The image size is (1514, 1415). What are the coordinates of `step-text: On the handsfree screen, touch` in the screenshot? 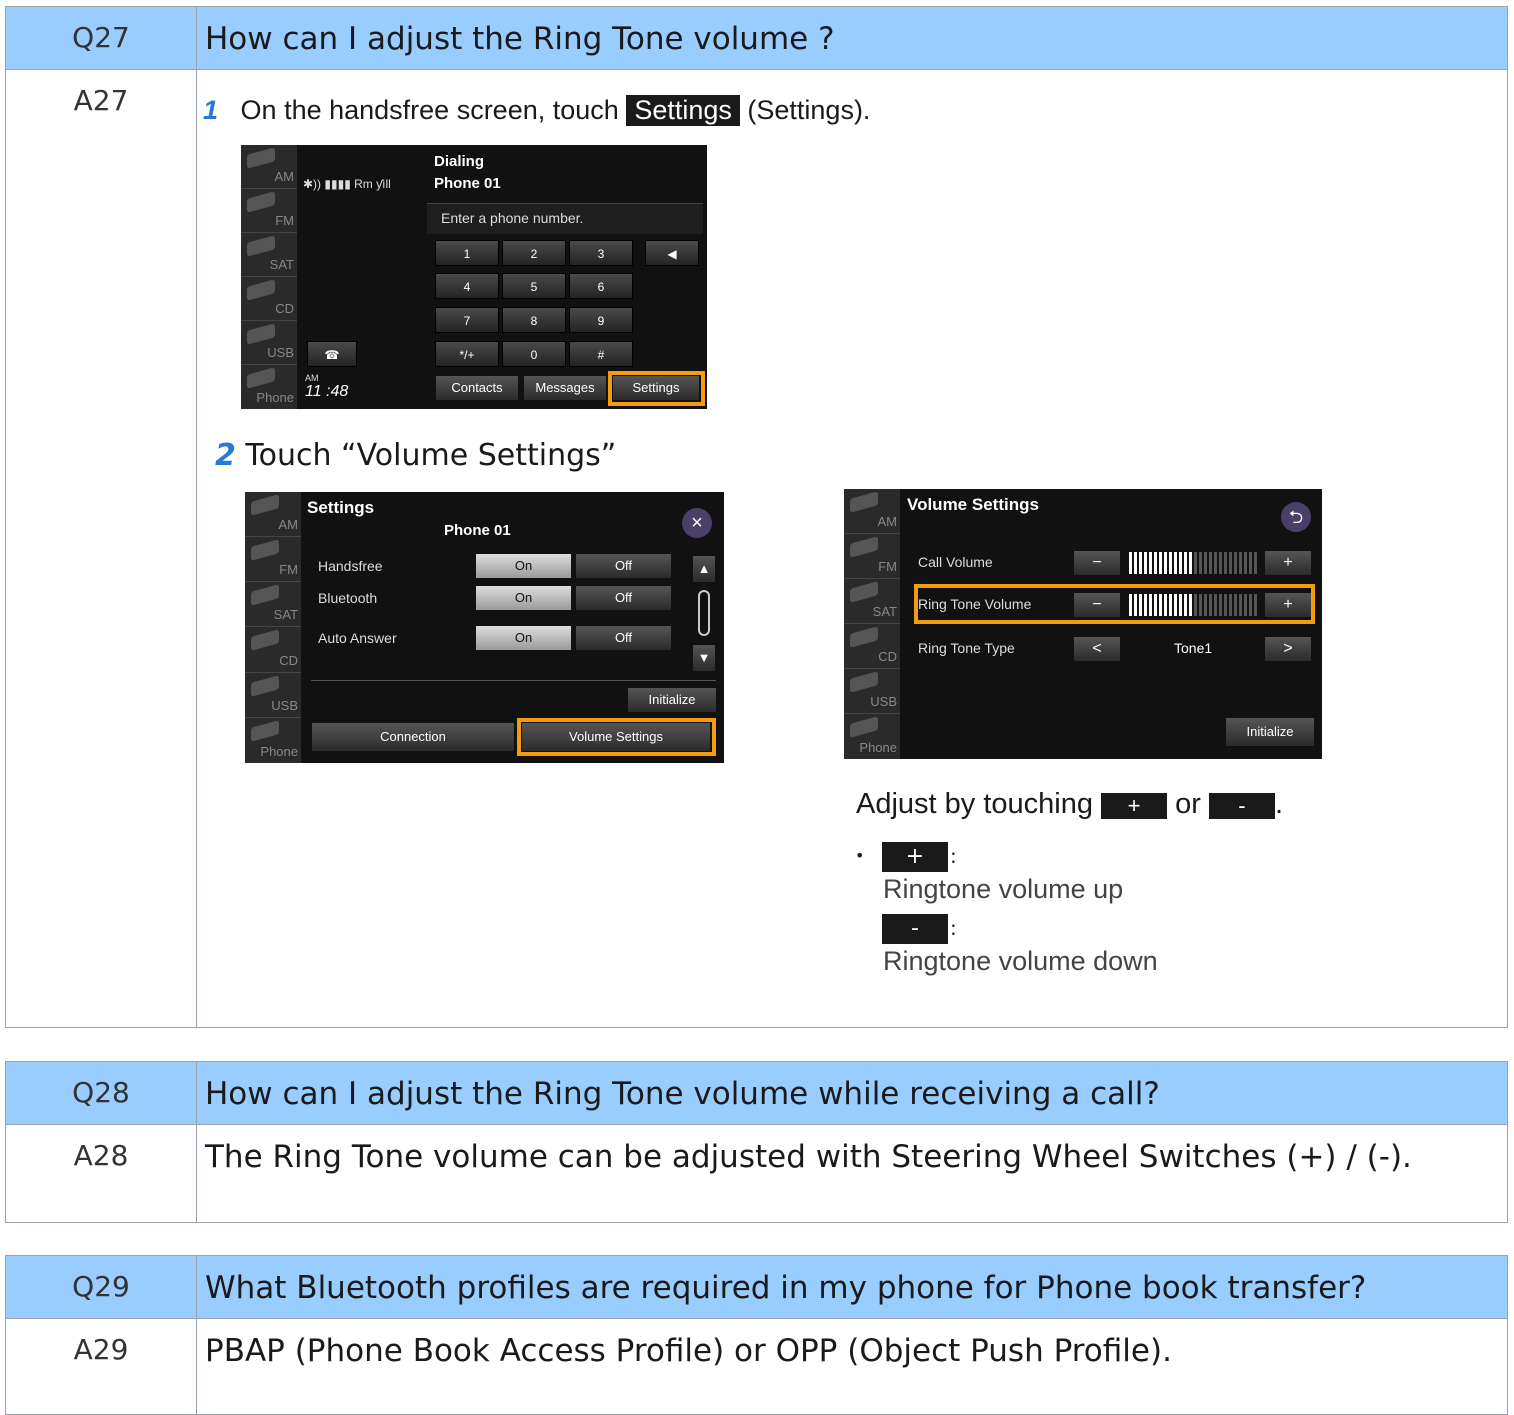 It's located at (429, 110).